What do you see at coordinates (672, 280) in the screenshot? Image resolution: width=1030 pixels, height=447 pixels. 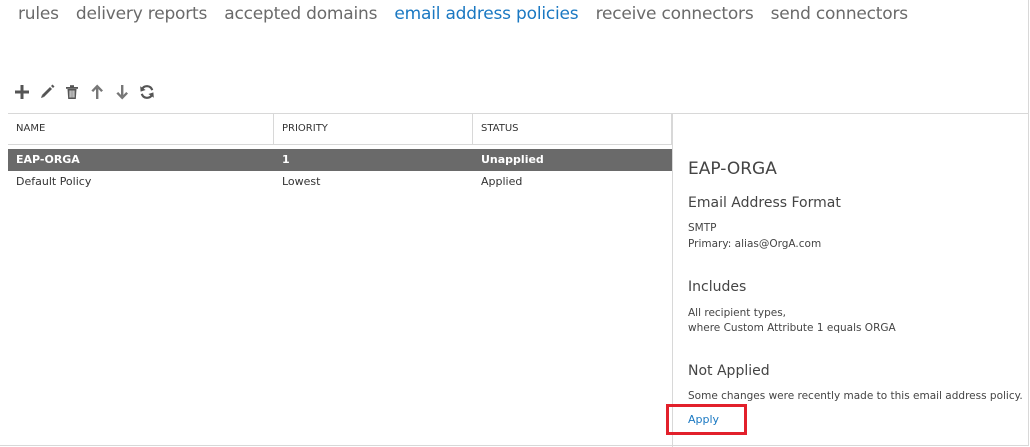 I see `details-pane-divider` at bounding box center [672, 280].